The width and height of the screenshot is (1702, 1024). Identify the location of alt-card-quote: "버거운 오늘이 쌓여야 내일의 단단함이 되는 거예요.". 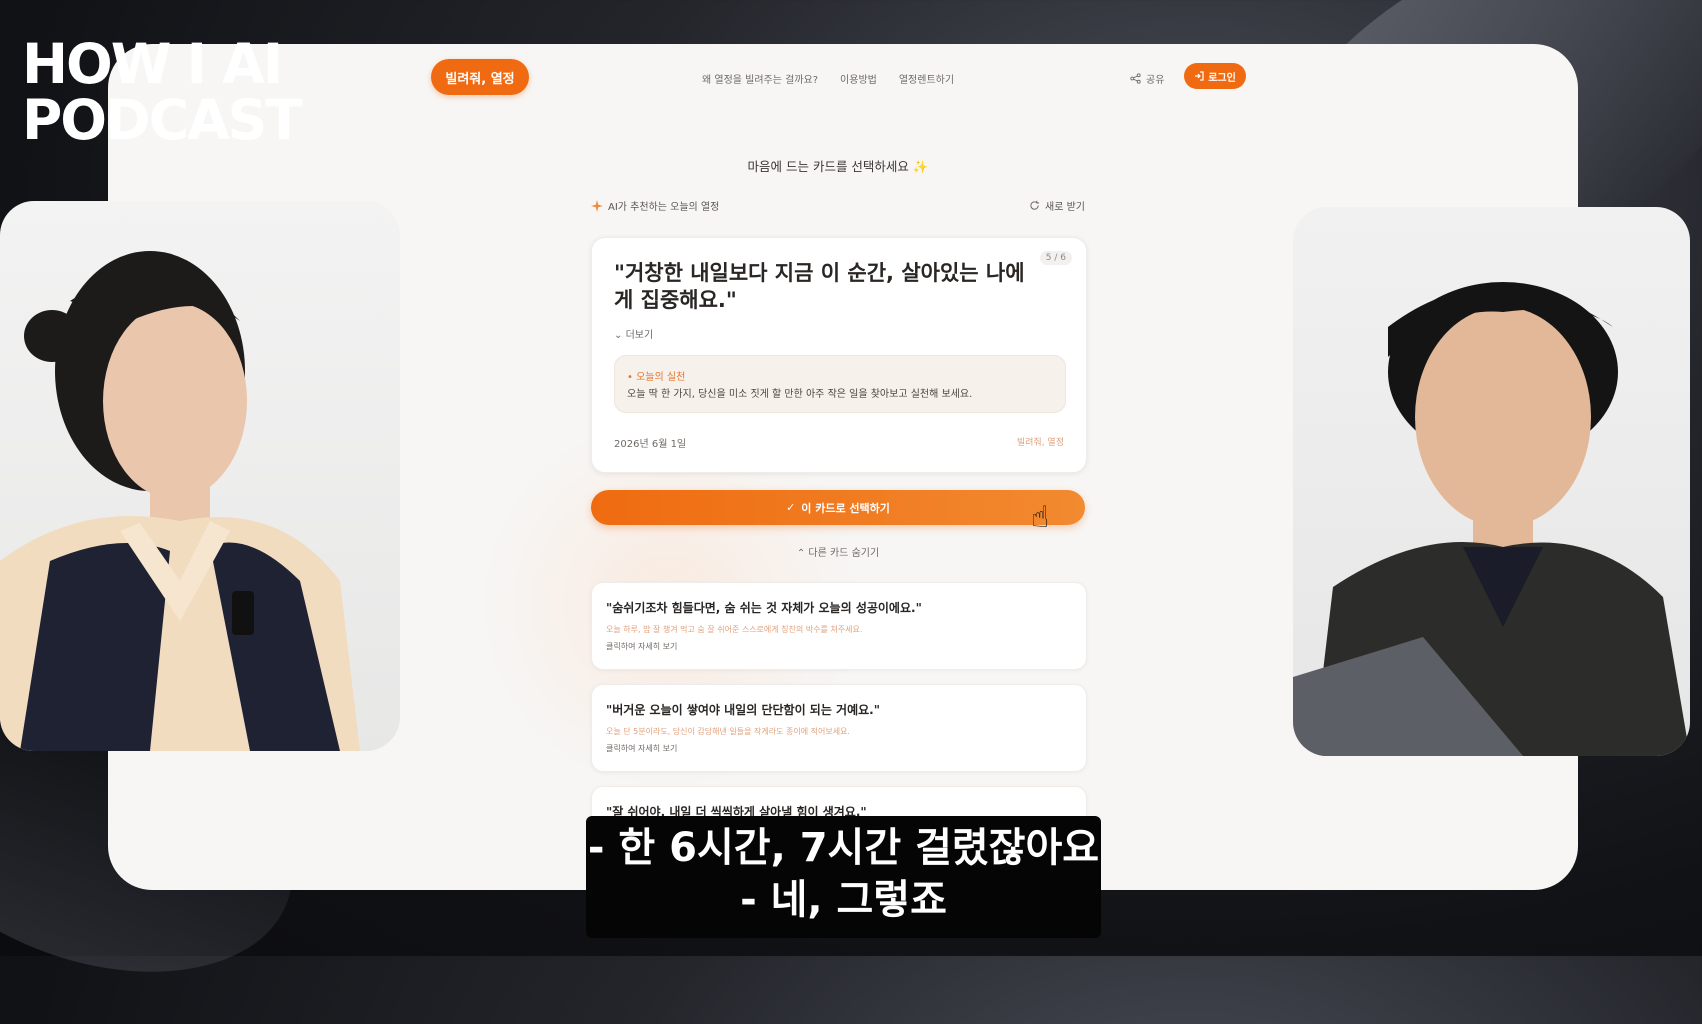
(743, 710).